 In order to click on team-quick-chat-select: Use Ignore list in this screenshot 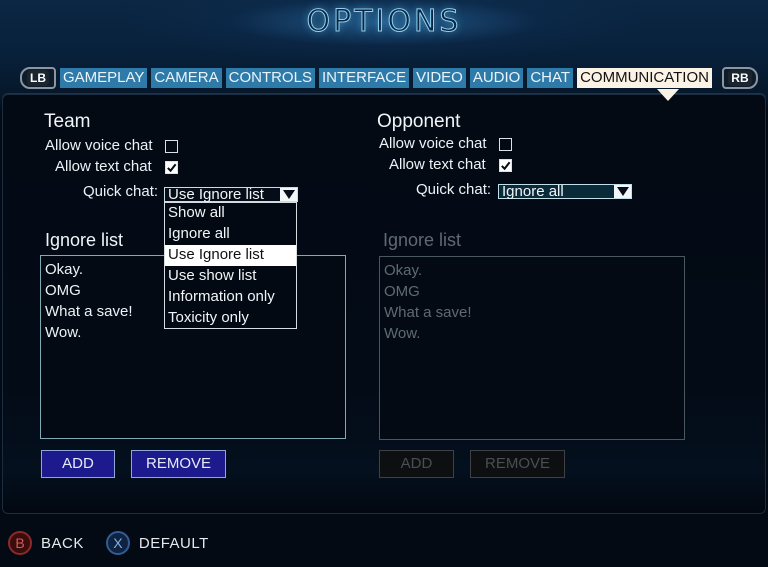, I will do `click(231, 194)`.